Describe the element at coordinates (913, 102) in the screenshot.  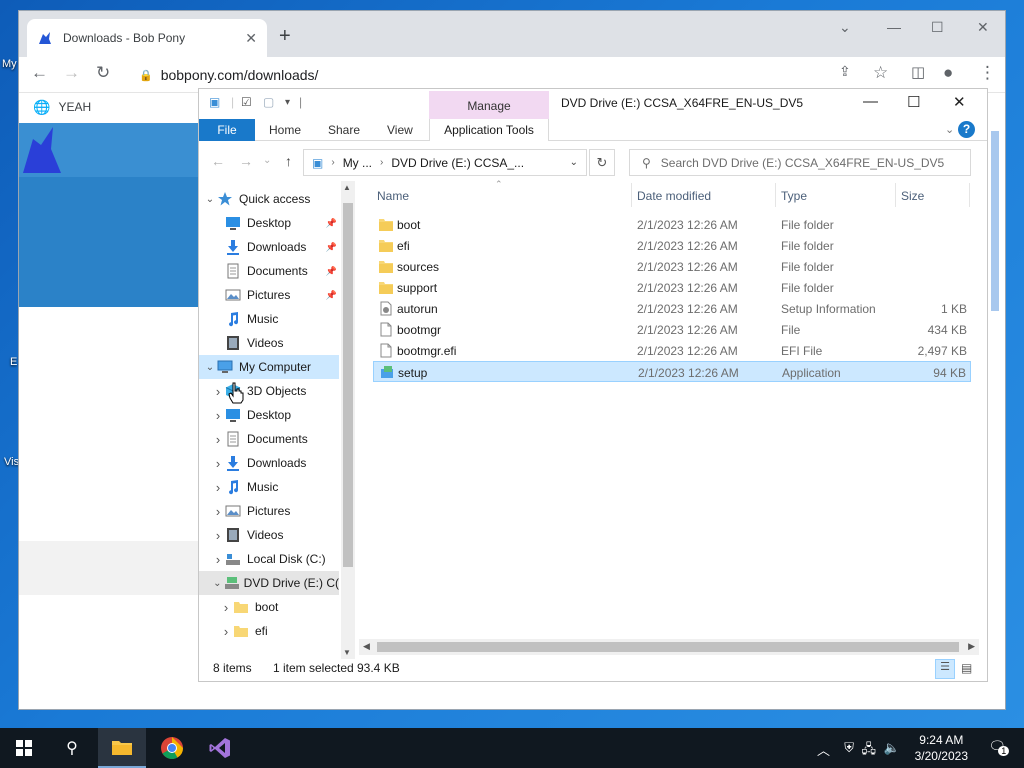
I see `explorer-maximize-icon: ☐` at that location.